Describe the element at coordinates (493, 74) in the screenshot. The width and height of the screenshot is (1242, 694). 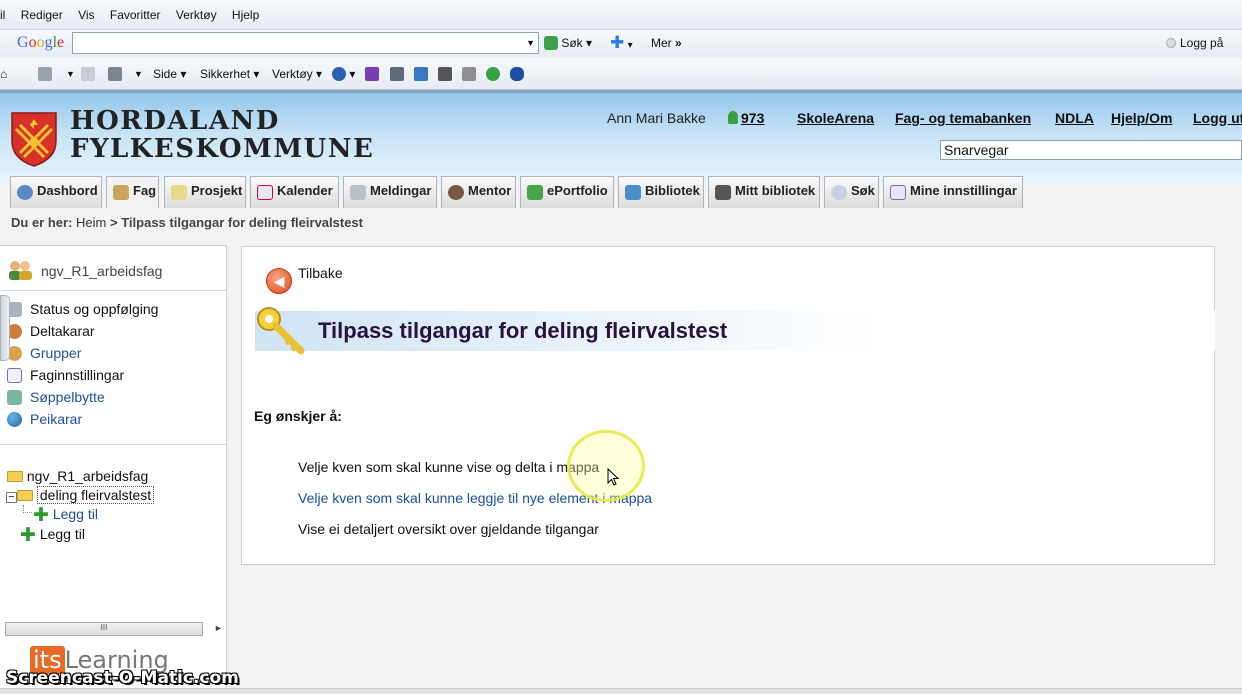
I see `messenger-icon` at that location.